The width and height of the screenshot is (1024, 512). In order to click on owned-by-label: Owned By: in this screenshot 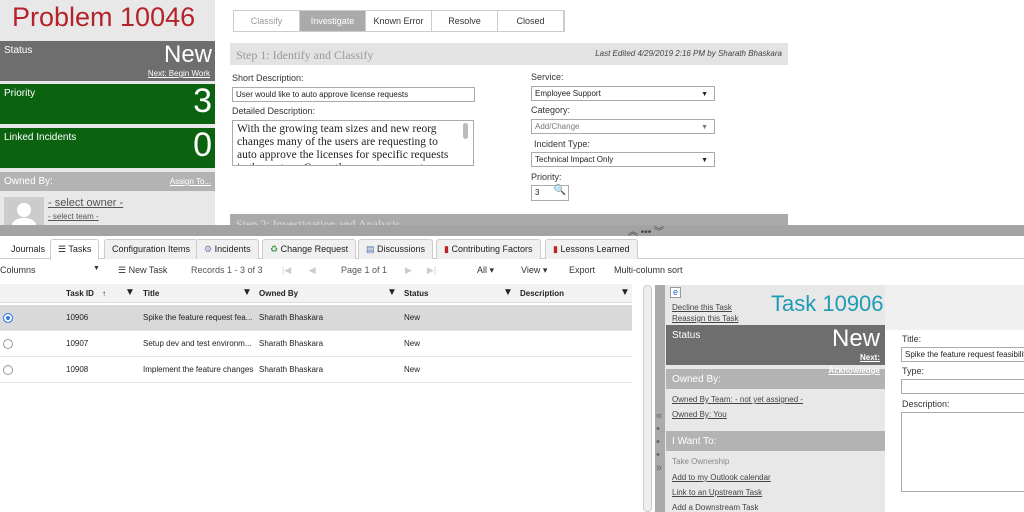, I will do `click(28, 181)`.